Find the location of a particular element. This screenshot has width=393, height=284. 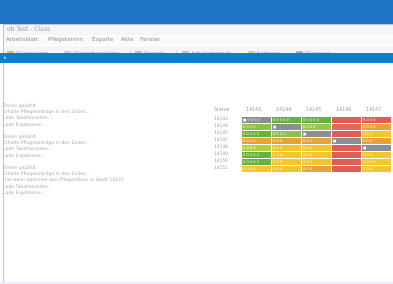

top-blue-bar is located at coordinates (196, 12).